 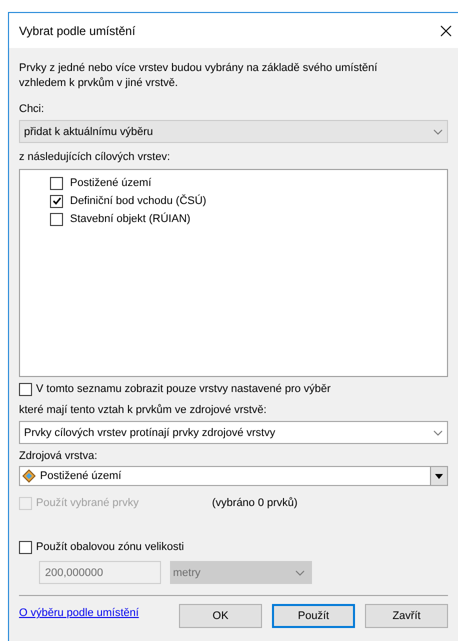 I want to click on dialog-button: Zavřít, so click(x=406, y=616).